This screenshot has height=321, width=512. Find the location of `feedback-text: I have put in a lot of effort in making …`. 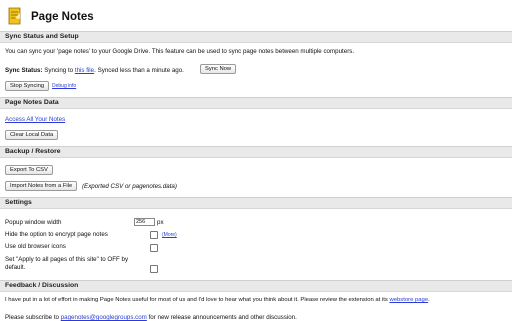

feedback-text: I have put in a lot of effort in making … is located at coordinates (217, 300).